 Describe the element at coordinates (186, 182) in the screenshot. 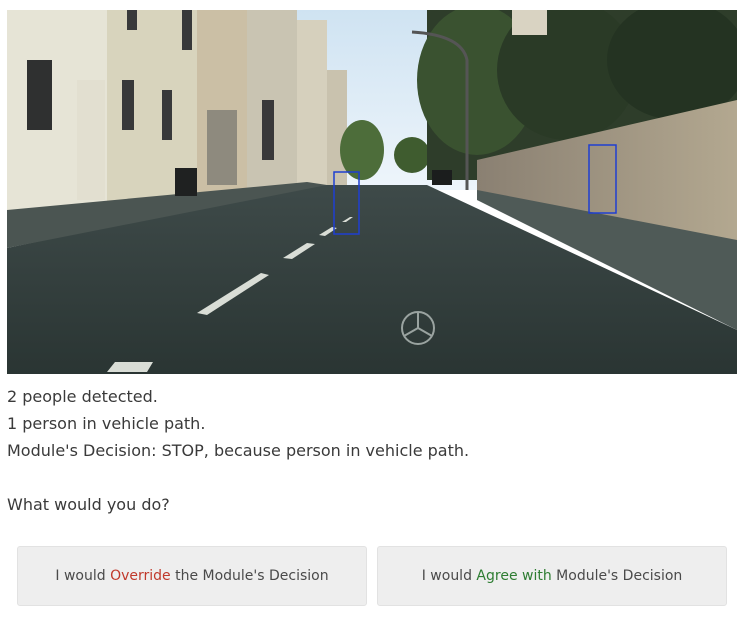

I see `trash-bin` at that location.